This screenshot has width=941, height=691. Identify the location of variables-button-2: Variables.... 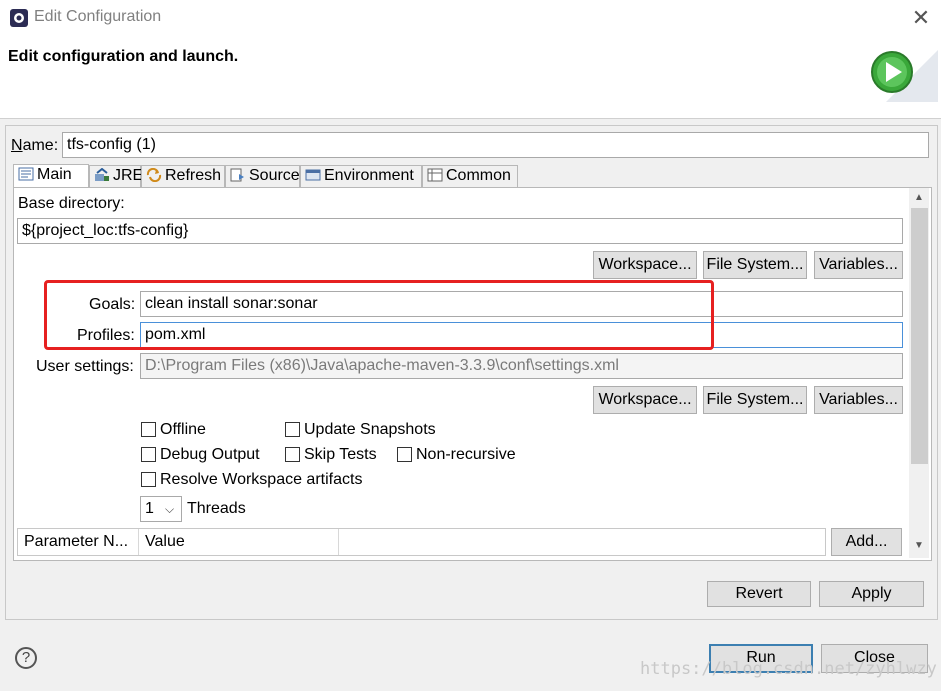
(858, 400).